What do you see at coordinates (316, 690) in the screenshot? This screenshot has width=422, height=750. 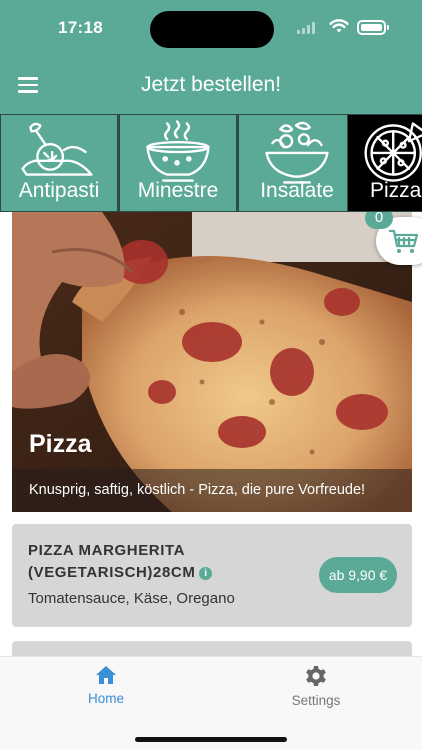 I see `nav-settings: Settings` at bounding box center [316, 690].